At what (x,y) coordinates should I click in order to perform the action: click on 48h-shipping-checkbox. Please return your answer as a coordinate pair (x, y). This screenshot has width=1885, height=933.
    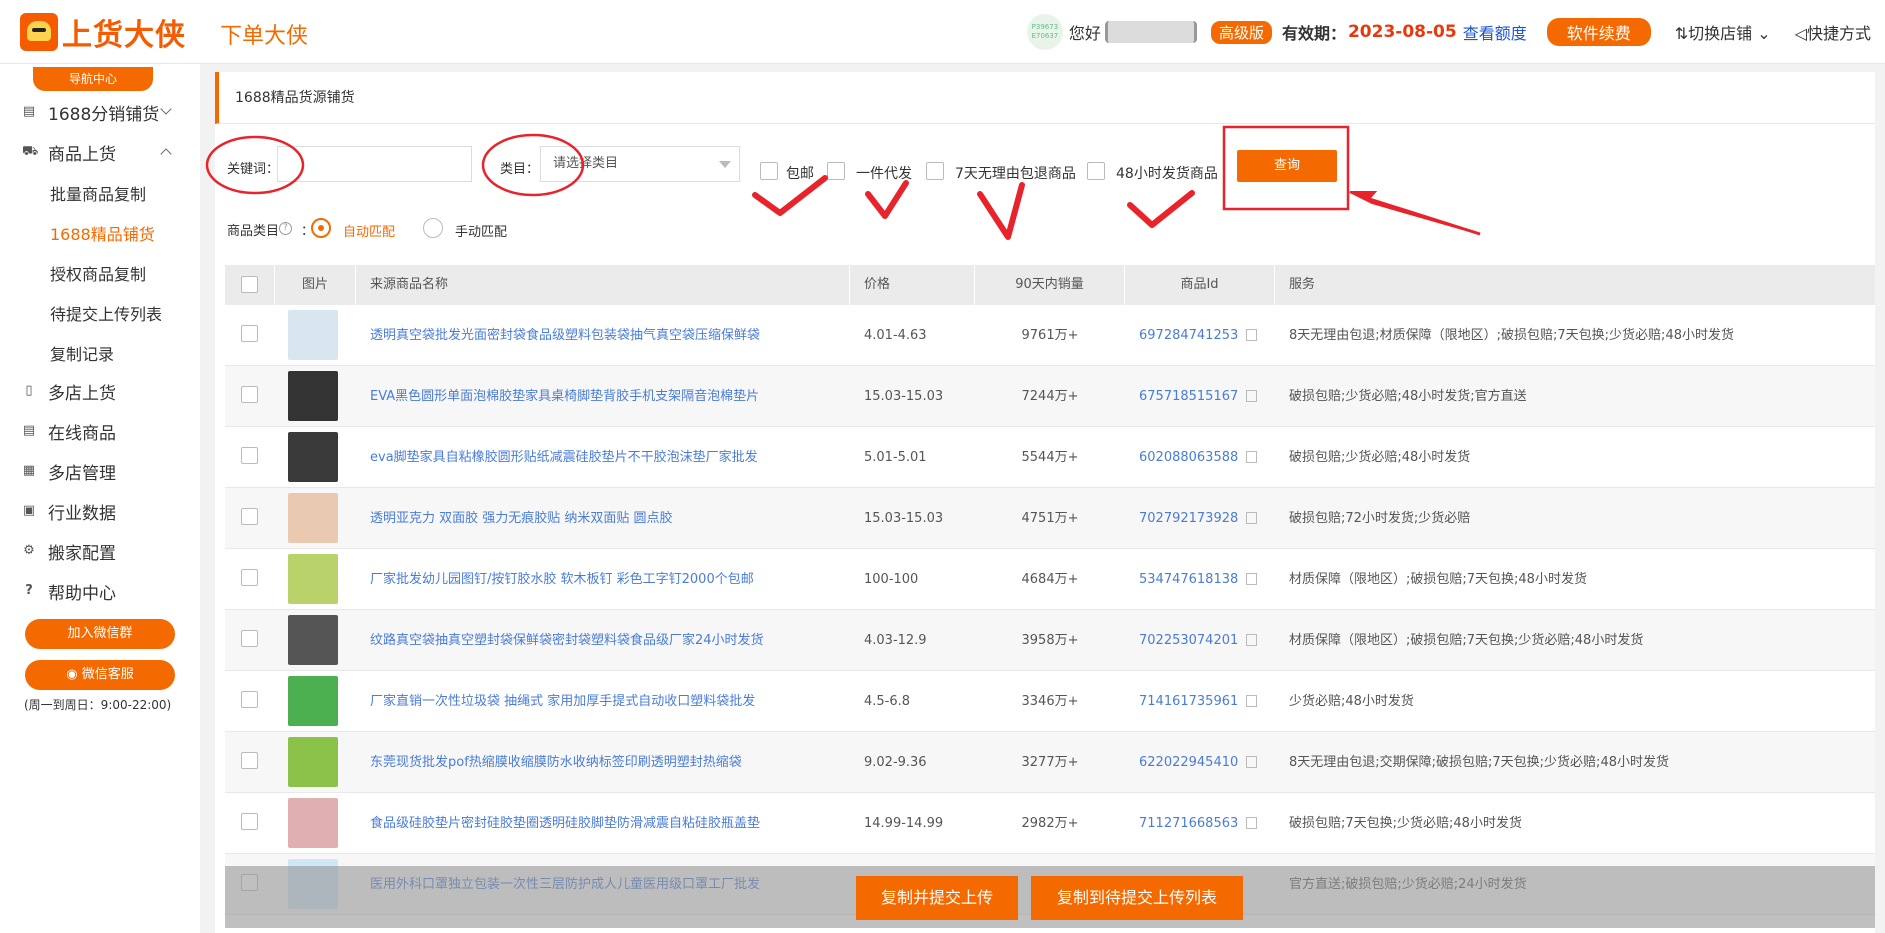
    Looking at the image, I should click on (1096, 171).